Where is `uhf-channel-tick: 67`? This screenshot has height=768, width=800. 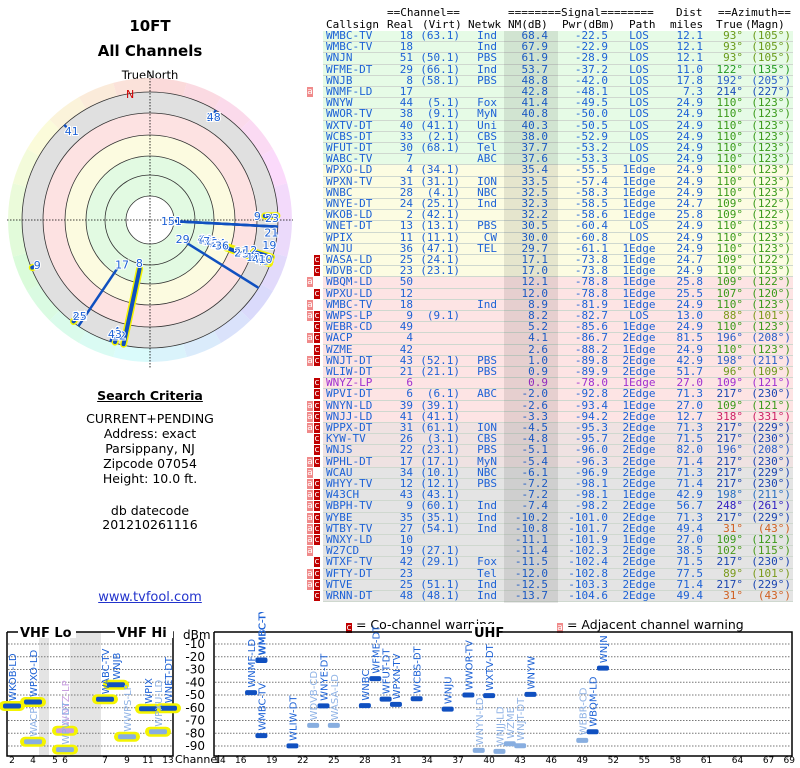 uhf-channel-tick: 67 is located at coordinates (768, 761).